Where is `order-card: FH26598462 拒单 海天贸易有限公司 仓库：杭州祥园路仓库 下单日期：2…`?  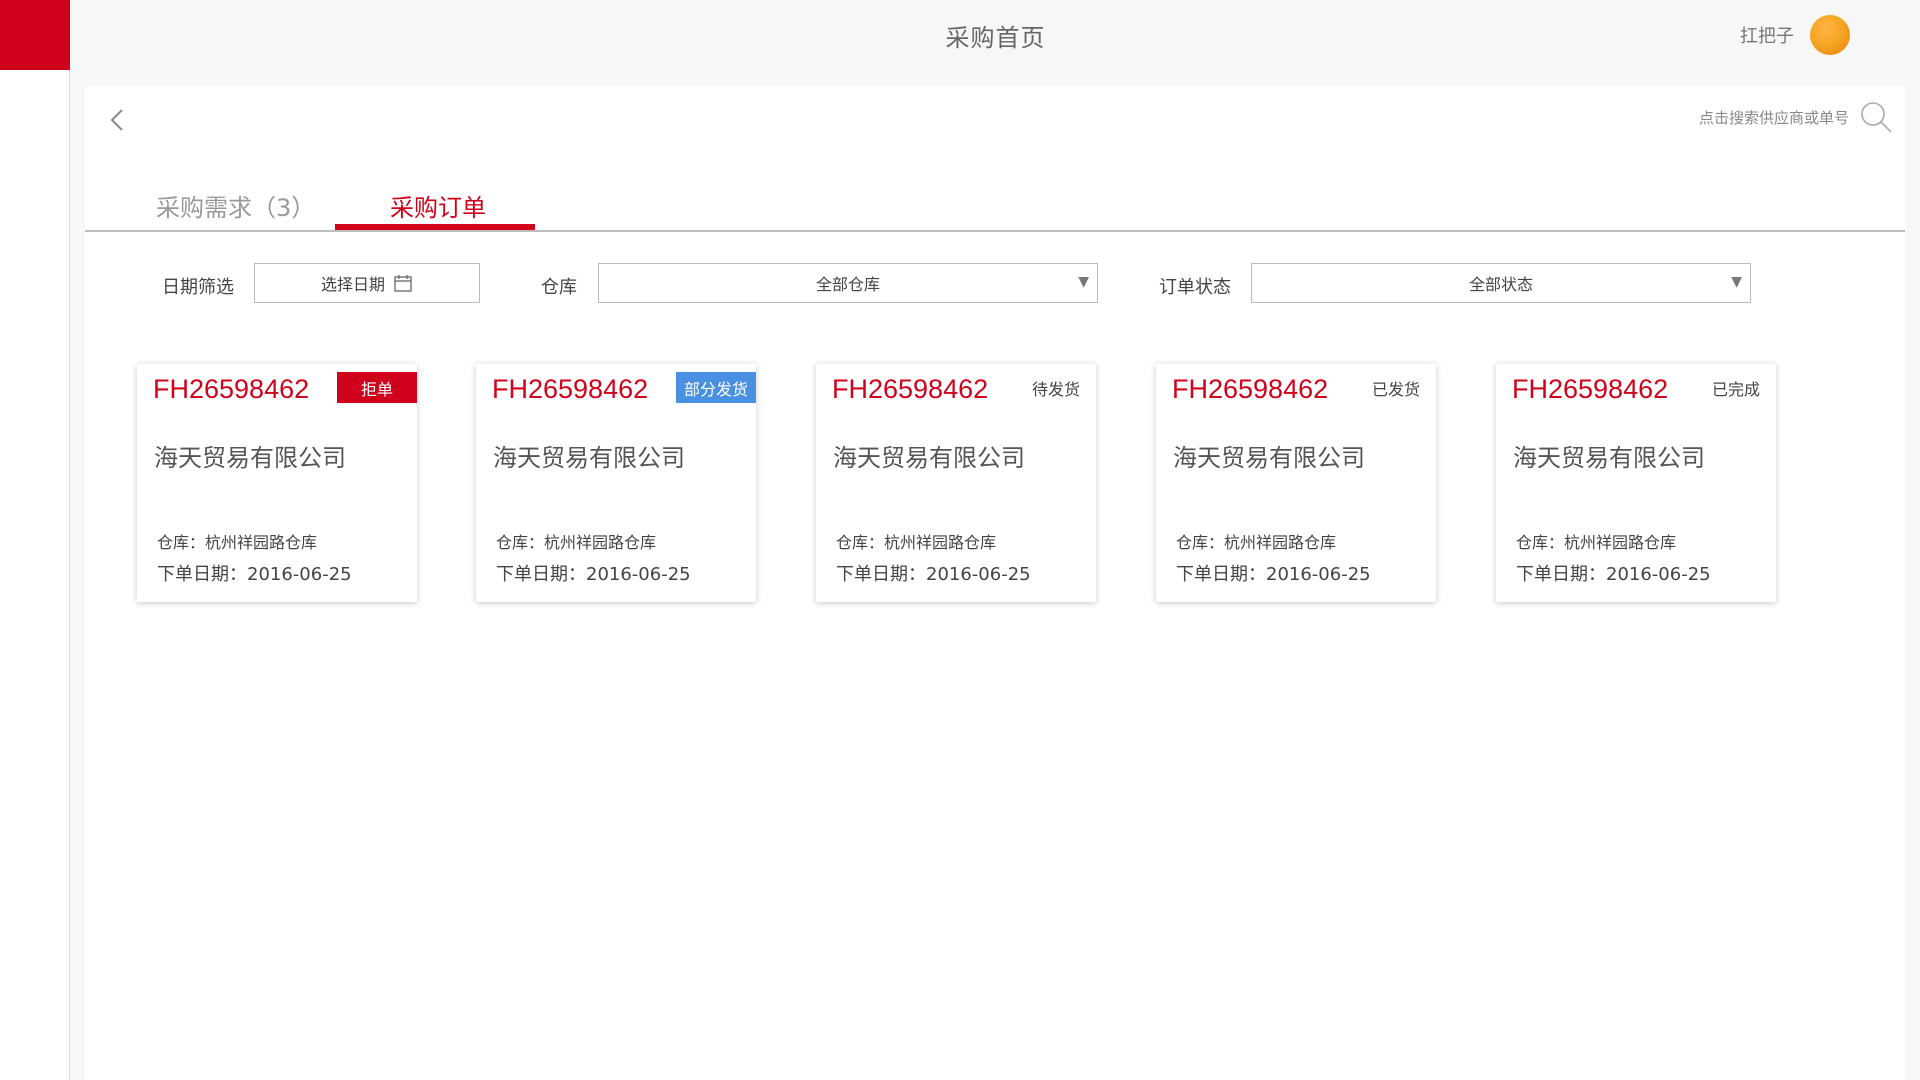 order-card: FH26598462 拒单 海天贸易有限公司 仓库：杭州祥园路仓库 下单日期：2… is located at coordinates (277, 483).